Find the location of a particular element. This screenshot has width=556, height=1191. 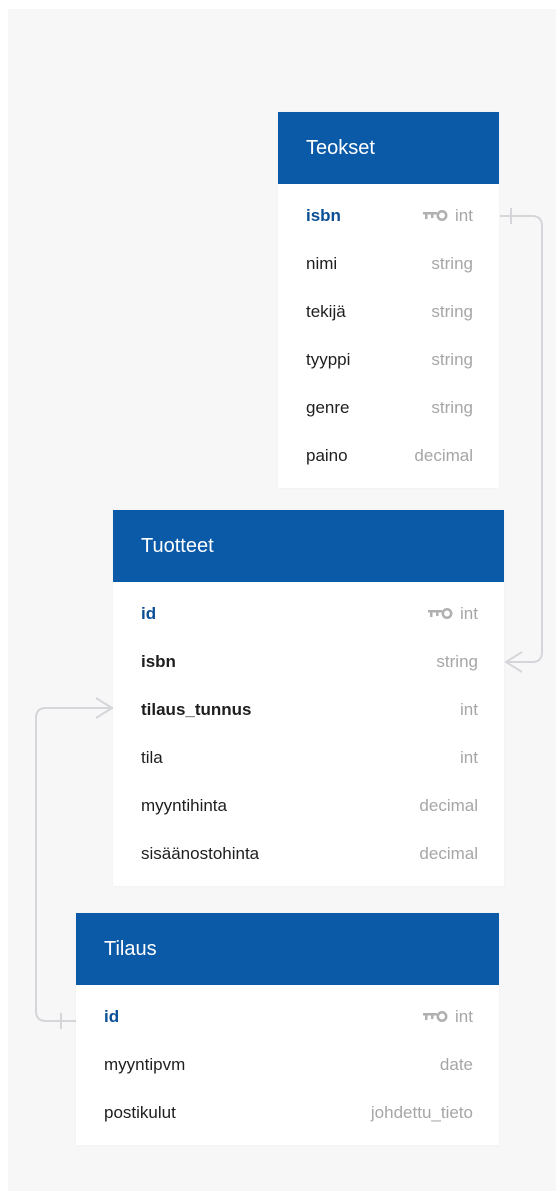

field-row: sisäänostohinta decimal is located at coordinates (308, 854).